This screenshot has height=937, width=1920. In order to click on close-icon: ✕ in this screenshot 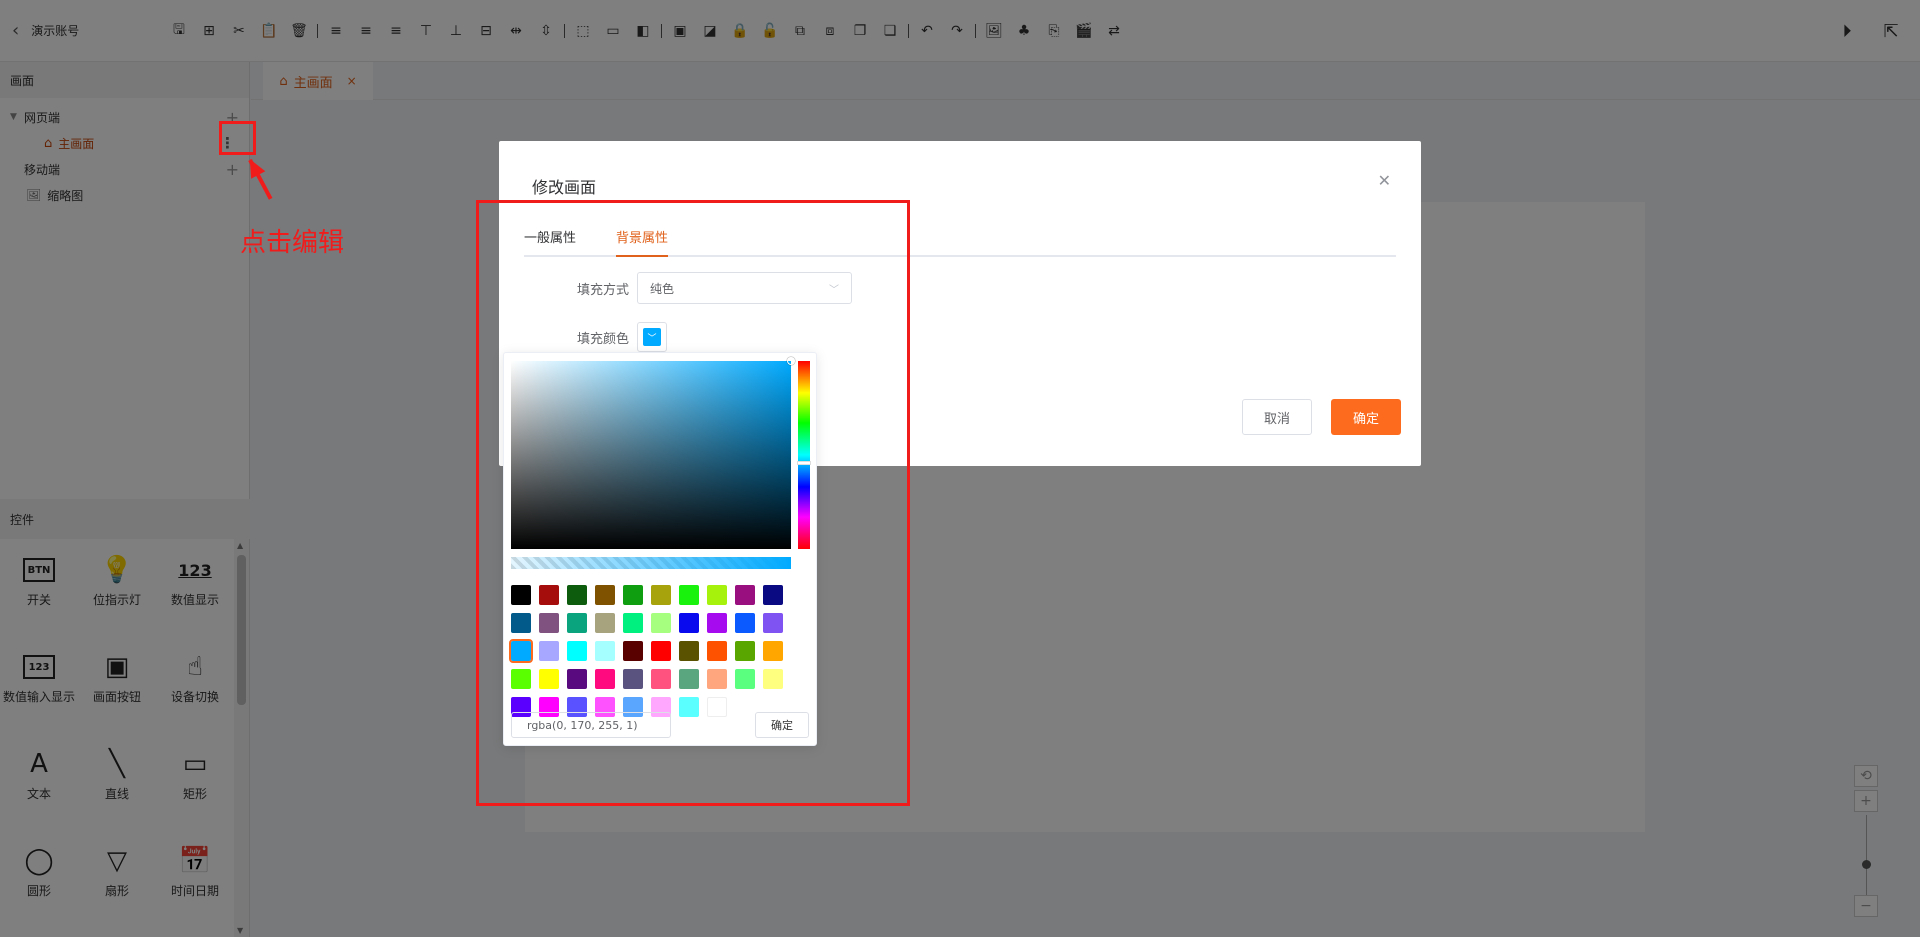, I will do `click(1384, 180)`.